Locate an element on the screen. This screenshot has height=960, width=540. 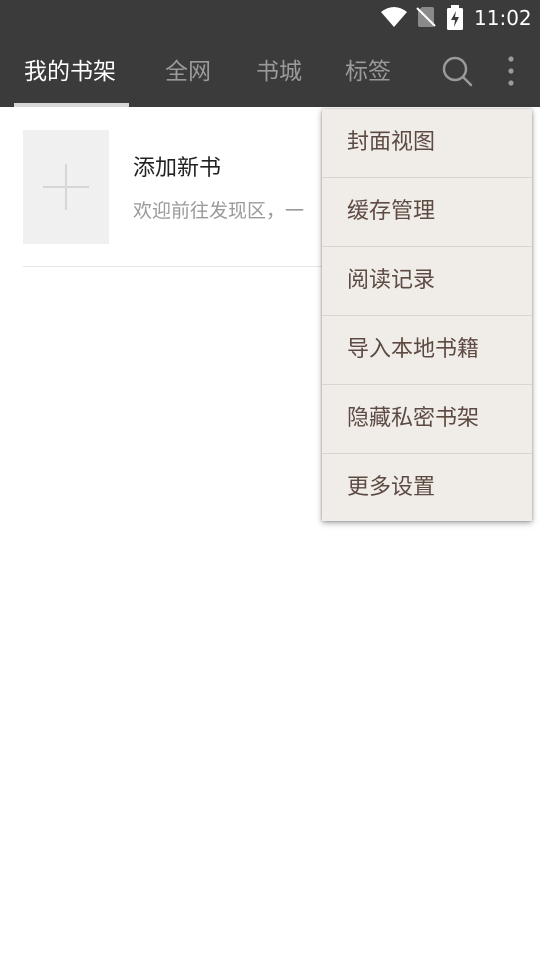
tab-my-bookshelf: 我的书架 is located at coordinates (70, 71).